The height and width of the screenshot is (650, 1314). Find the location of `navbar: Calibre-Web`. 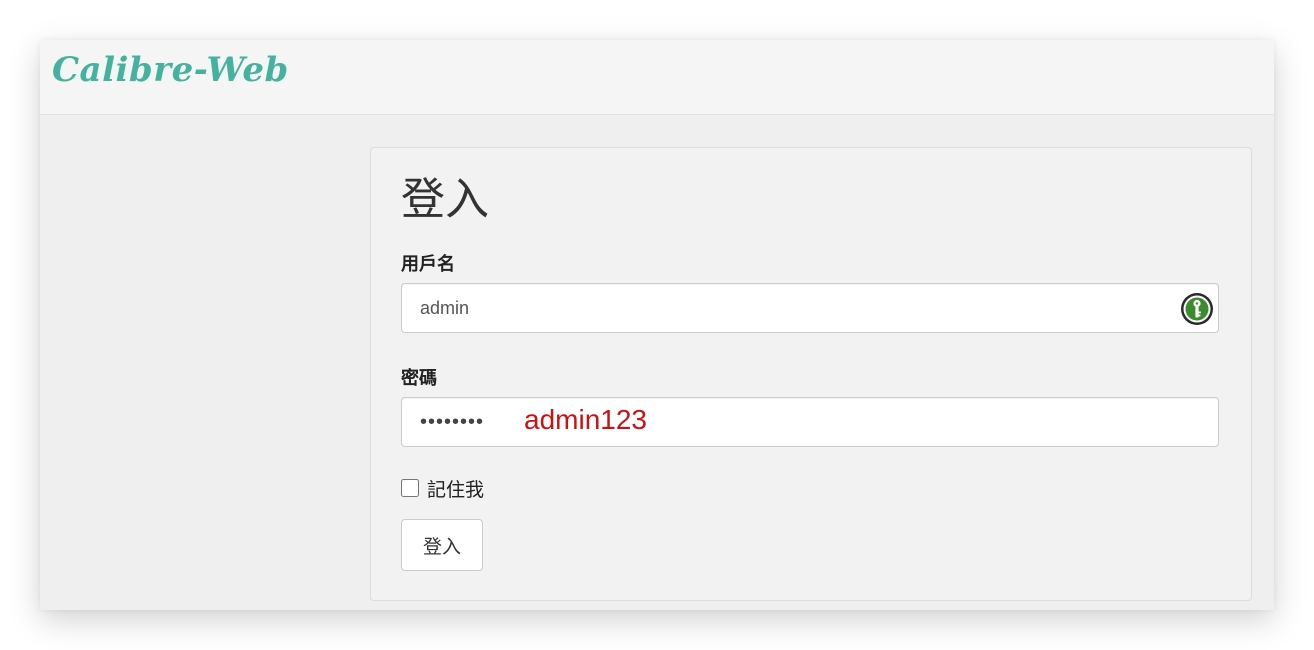

navbar: Calibre-Web is located at coordinates (657, 77).